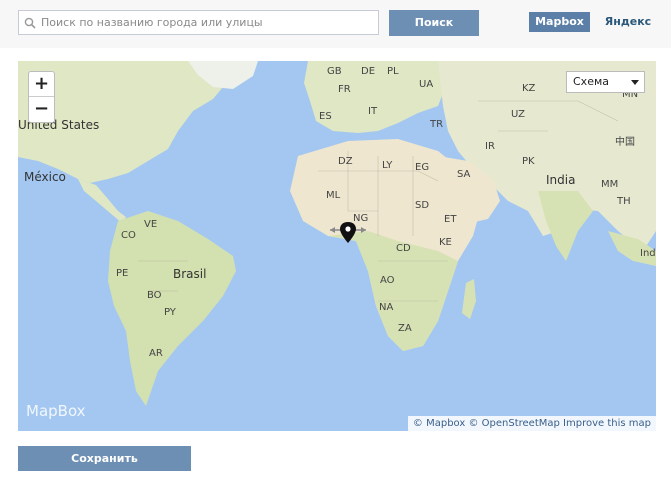  Describe the element at coordinates (490, 146) in the screenshot. I see `map-label-ir: IR` at that location.